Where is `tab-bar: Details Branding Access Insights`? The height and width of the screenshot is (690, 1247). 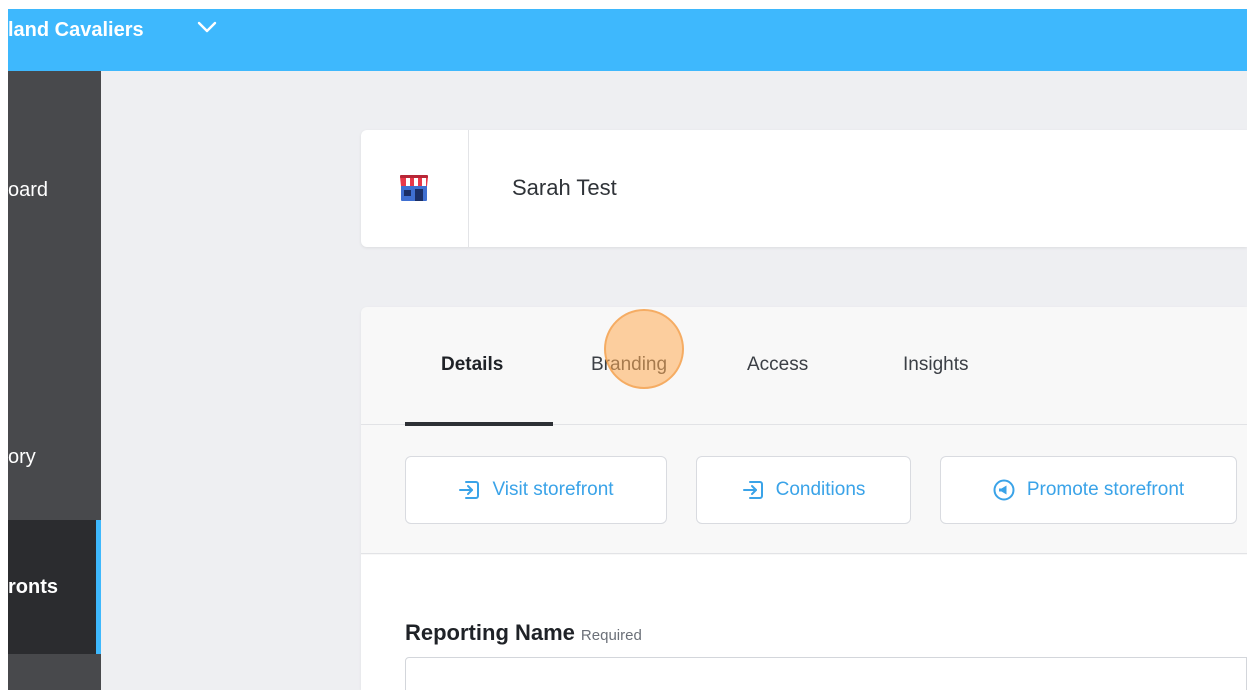 tab-bar: Details Branding Access Insights is located at coordinates (804, 366).